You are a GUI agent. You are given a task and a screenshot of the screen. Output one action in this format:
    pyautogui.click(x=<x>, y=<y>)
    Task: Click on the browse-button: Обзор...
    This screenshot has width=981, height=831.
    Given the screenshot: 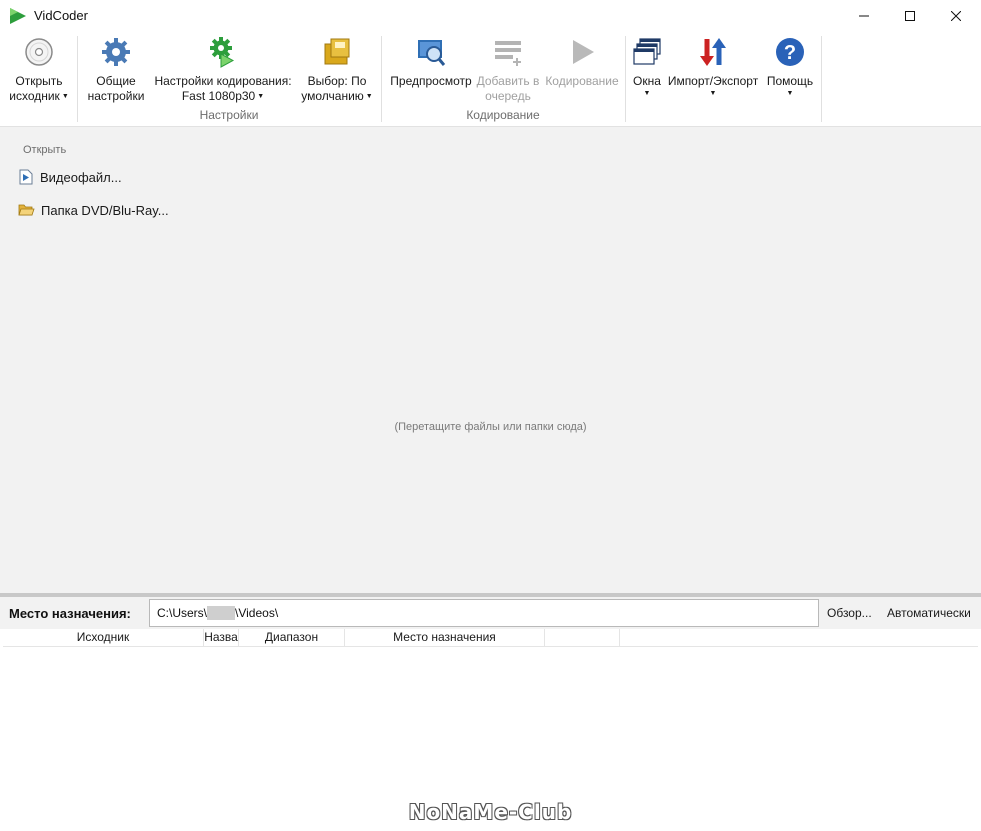 What is the action you would take?
    pyautogui.click(x=849, y=613)
    